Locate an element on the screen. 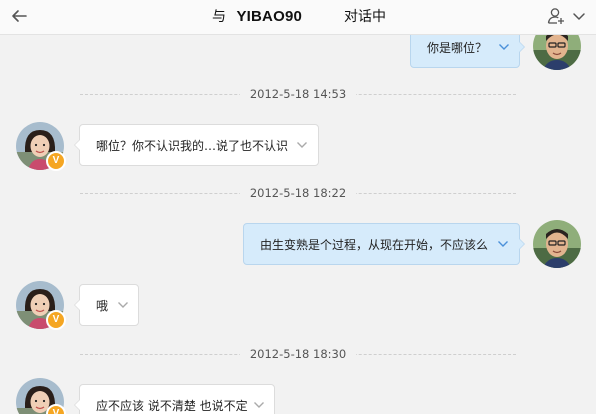  title-prefix: 与 is located at coordinates (219, 17).